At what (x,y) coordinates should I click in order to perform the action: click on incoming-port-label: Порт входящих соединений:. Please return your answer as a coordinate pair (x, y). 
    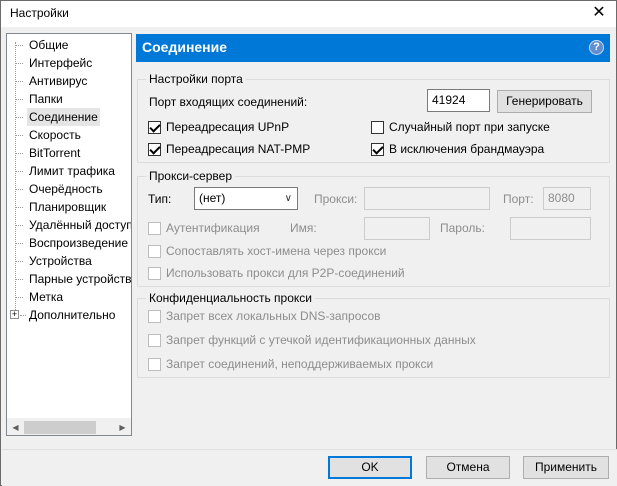
    Looking at the image, I should click on (228, 102).